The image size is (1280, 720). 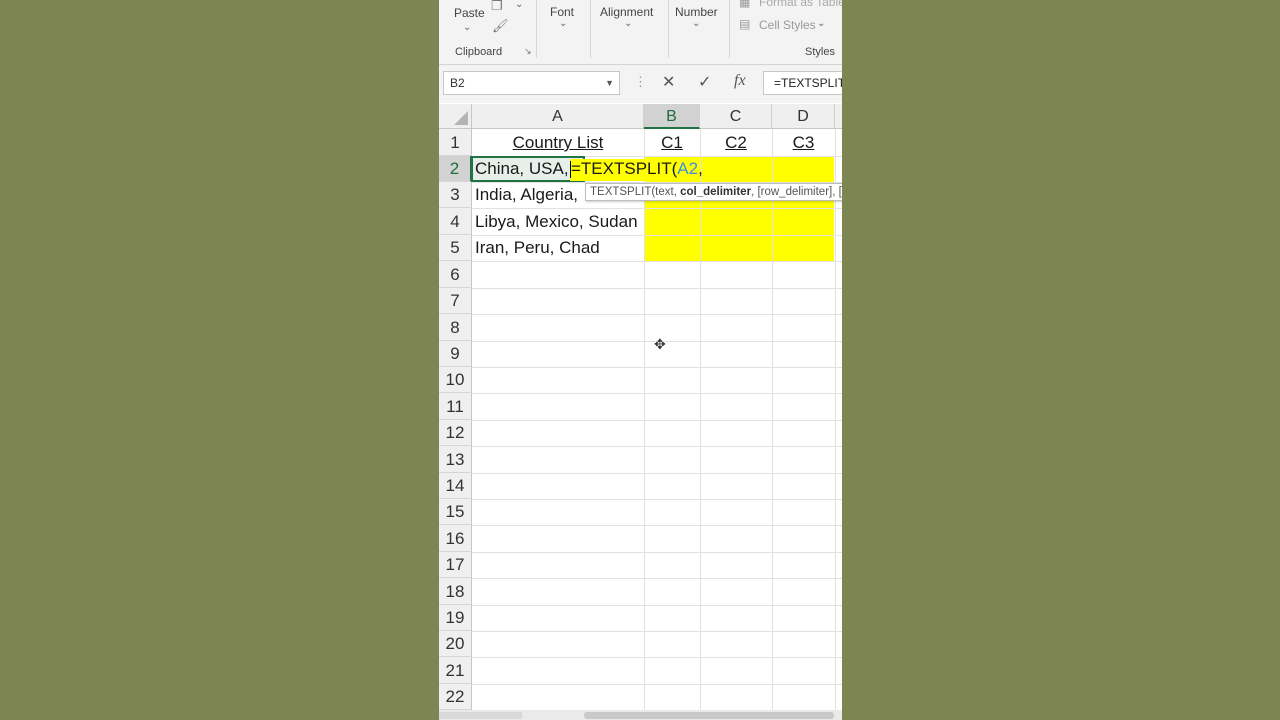 What do you see at coordinates (455, 433) in the screenshot?
I see `row-header: 12` at bounding box center [455, 433].